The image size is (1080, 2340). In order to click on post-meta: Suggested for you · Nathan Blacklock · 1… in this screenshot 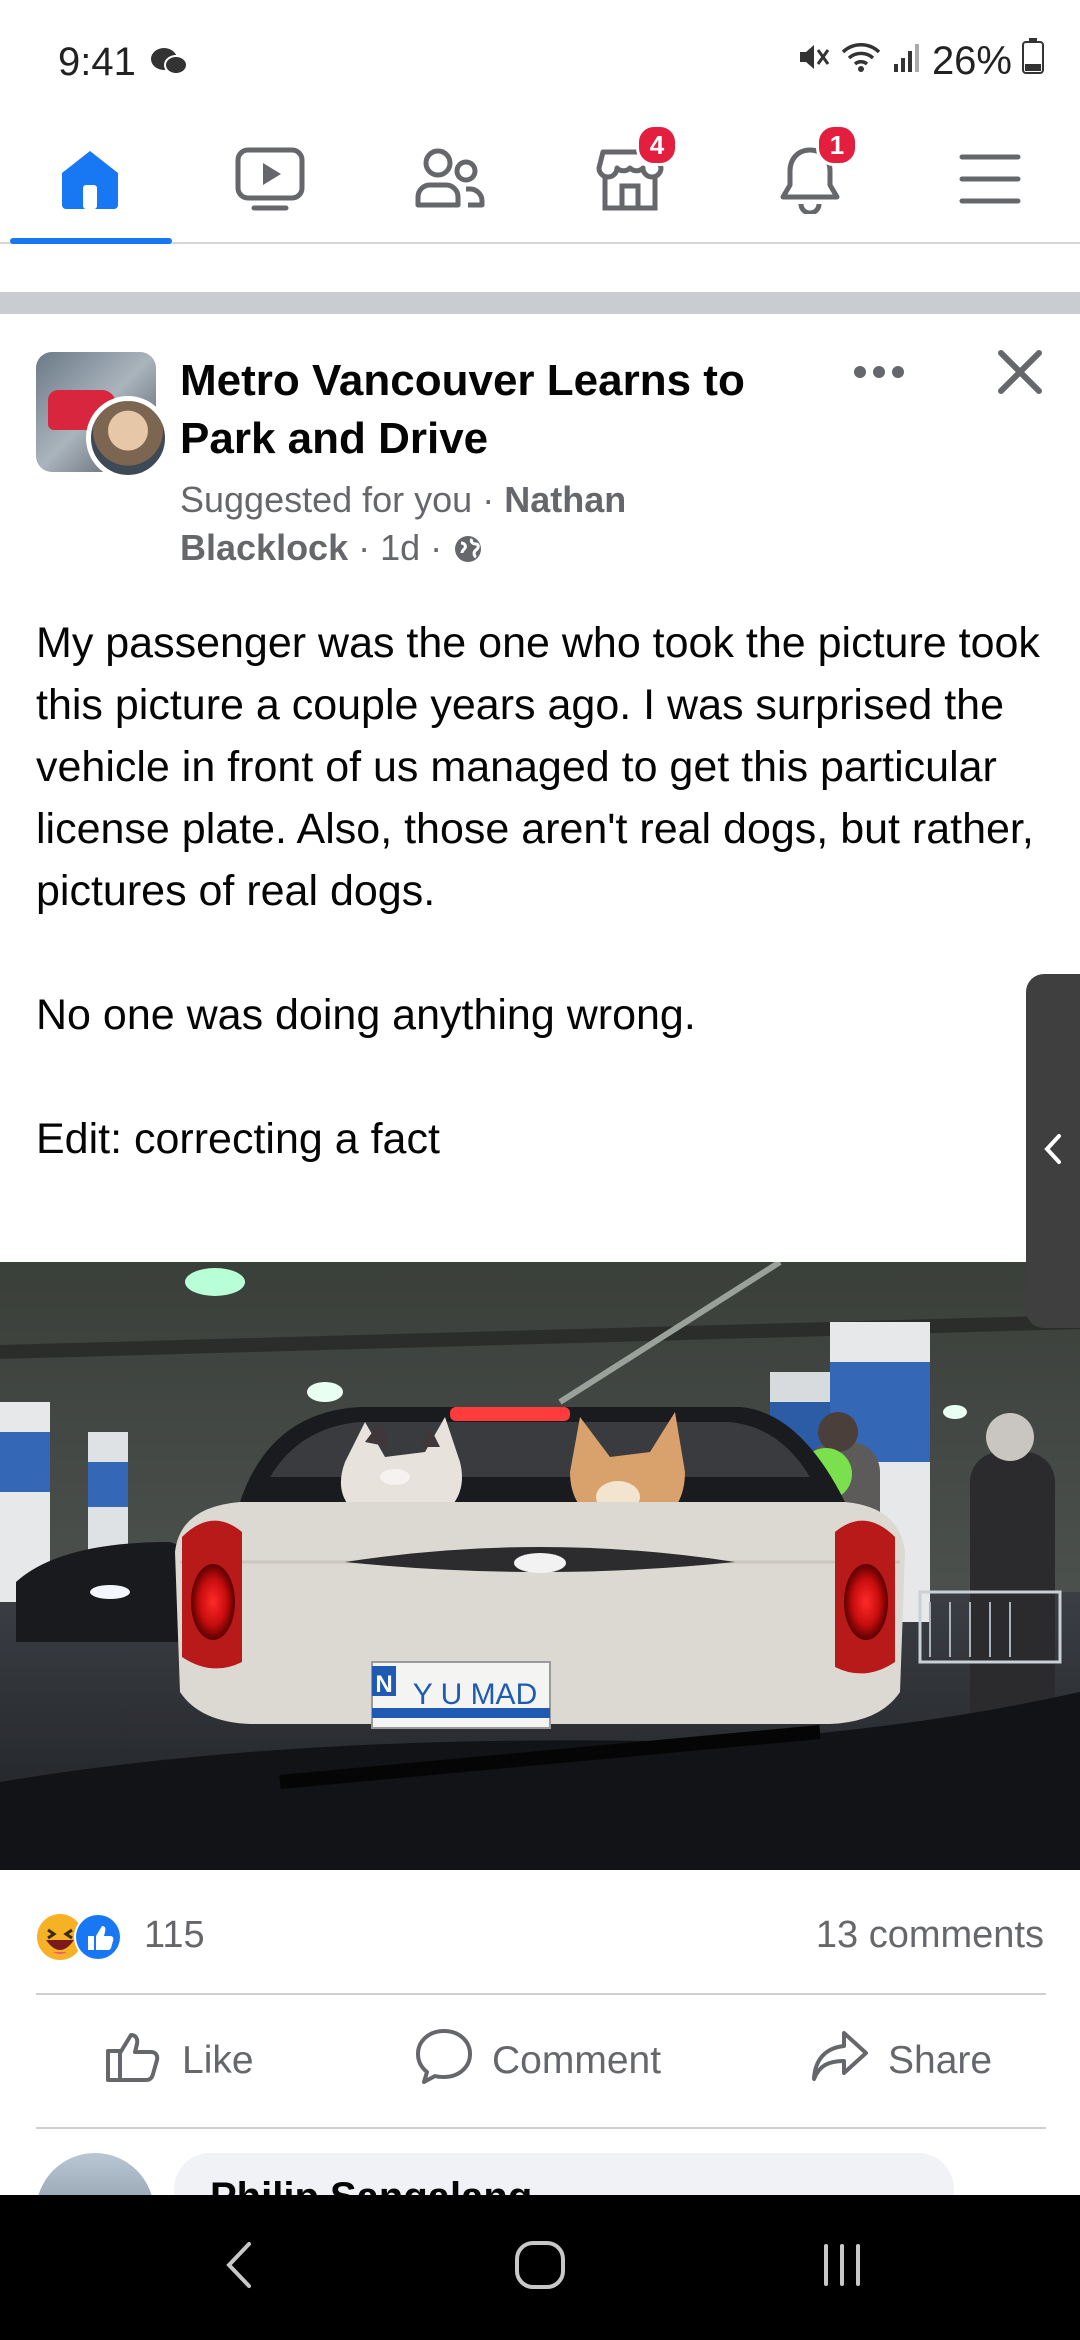, I will do `click(403, 523)`.